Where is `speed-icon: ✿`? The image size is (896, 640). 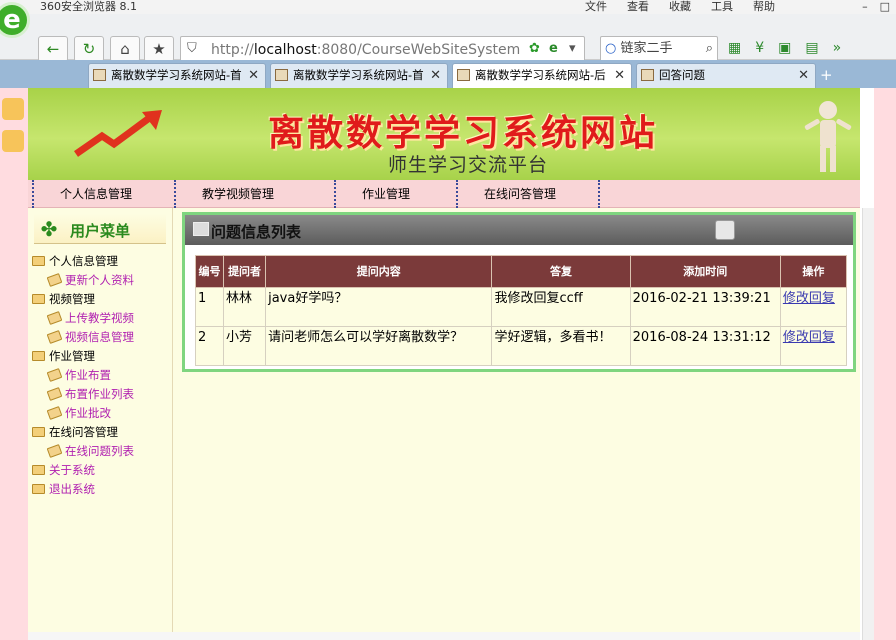
speed-icon: ✿ is located at coordinates (534, 48).